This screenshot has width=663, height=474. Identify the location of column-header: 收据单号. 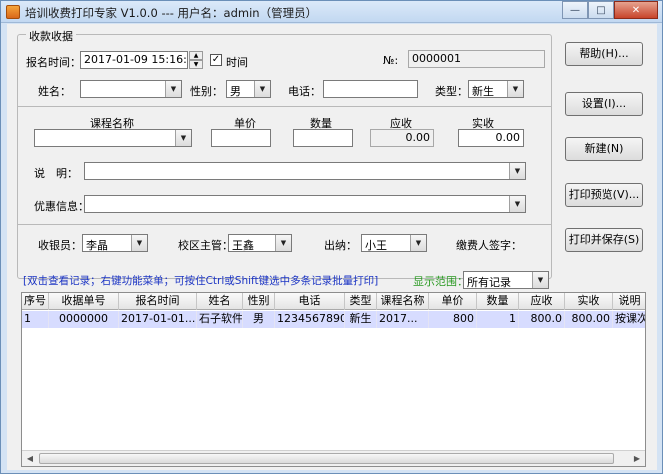
(84, 301).